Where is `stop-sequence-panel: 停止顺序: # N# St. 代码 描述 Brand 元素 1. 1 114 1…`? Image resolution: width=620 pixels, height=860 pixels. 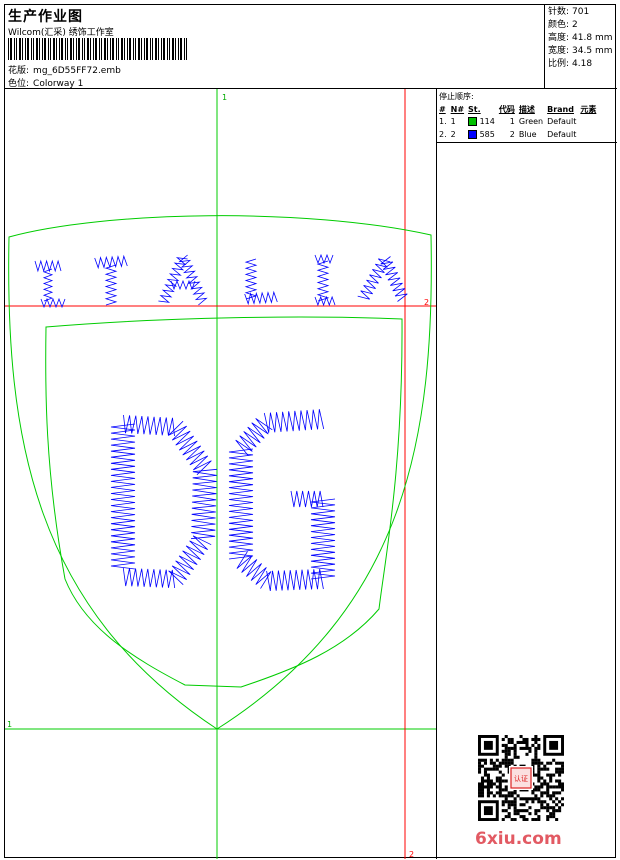
stop-sequence-panel: 停止顺序: # N# St. 代码 描述 Brand 元素 1. 1 114 1… is located at coordinates (527, 116).